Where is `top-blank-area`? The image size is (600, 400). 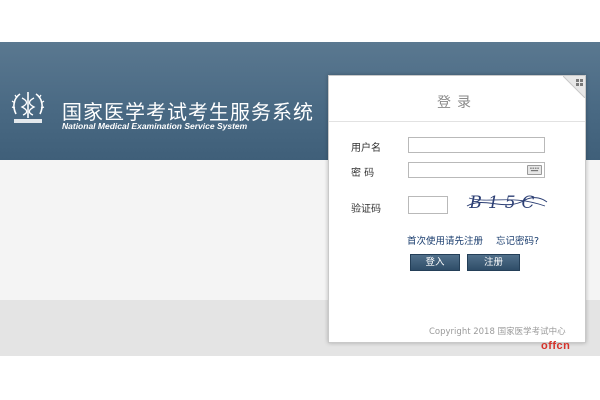
top-blank-area is located at coordinates (300, 21).